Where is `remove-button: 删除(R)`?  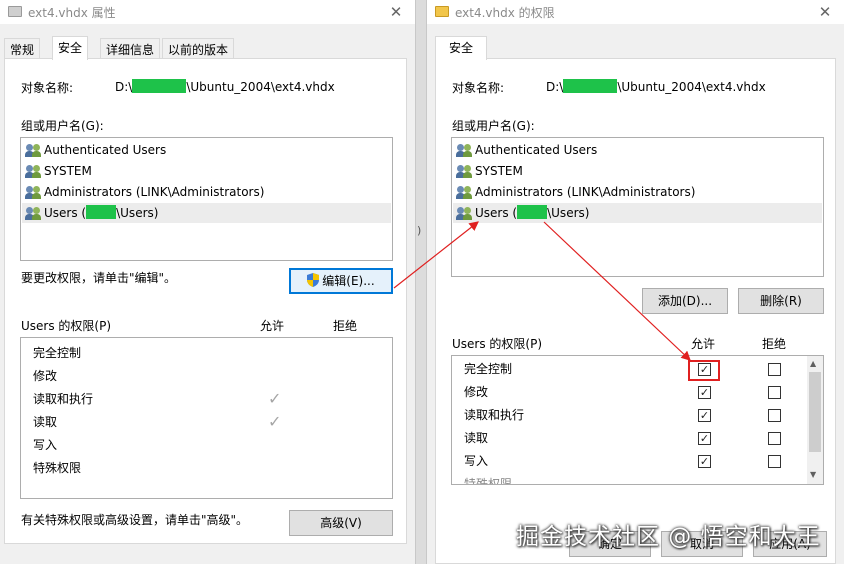
remove-button: 删除(R) is located at coordinates (781, 301).